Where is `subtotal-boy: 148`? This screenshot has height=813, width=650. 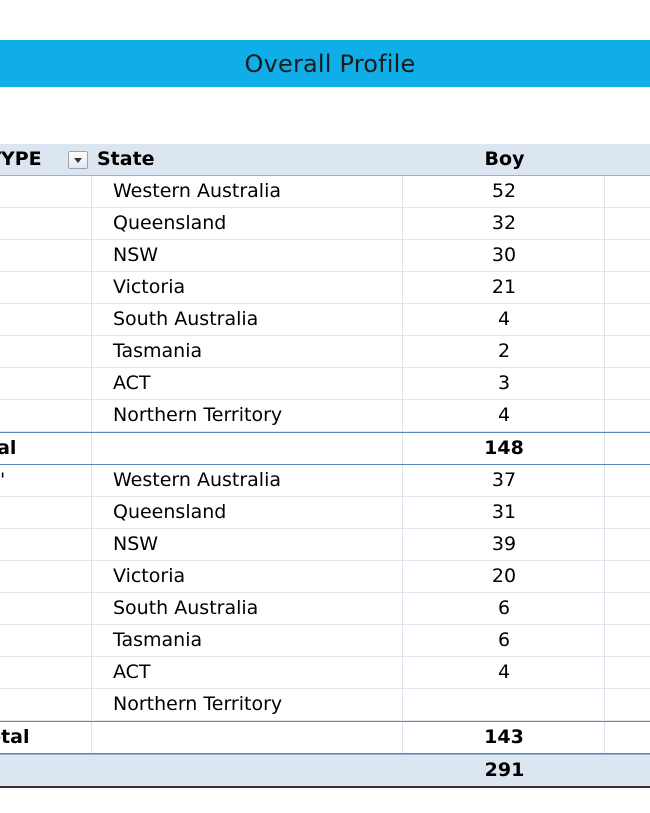
subtotal-boy: 148 is located at coordinates (504, 448).